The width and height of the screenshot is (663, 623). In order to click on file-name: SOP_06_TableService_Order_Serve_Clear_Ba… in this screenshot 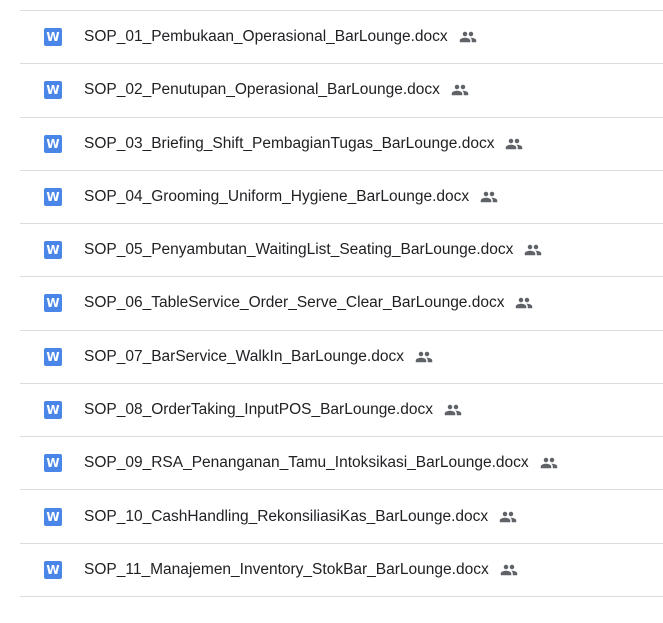, I will do `click(294, 303)`.